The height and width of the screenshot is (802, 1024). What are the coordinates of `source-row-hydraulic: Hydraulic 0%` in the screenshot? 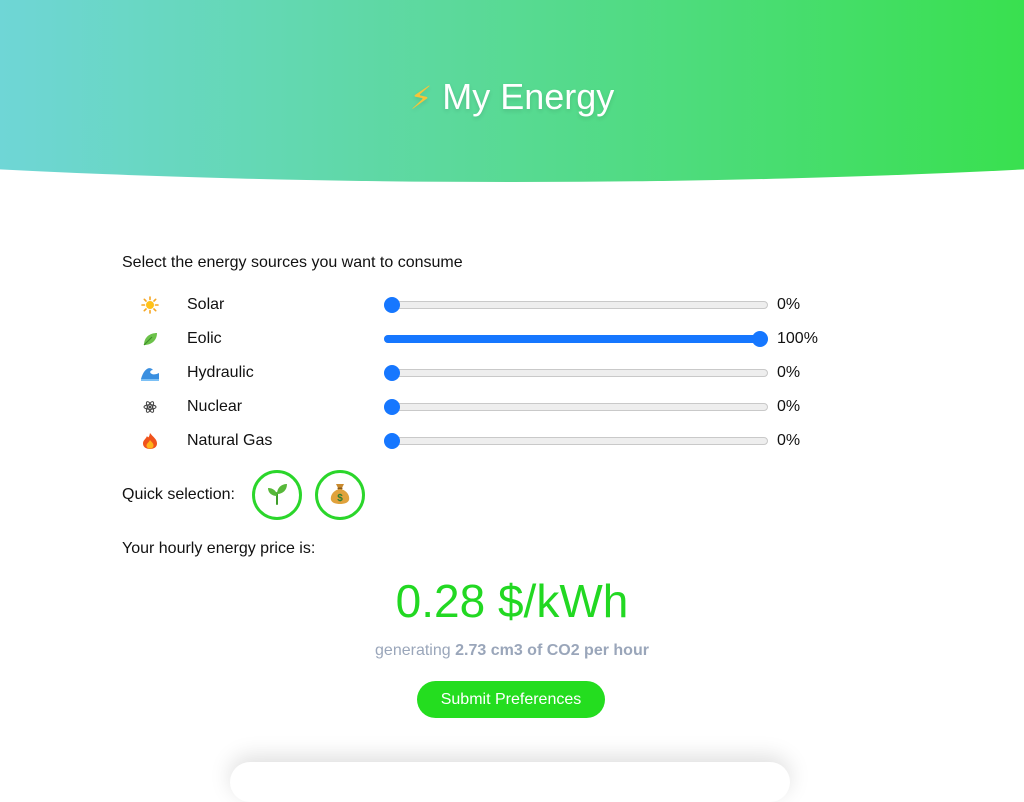 It's located at (490, 373).